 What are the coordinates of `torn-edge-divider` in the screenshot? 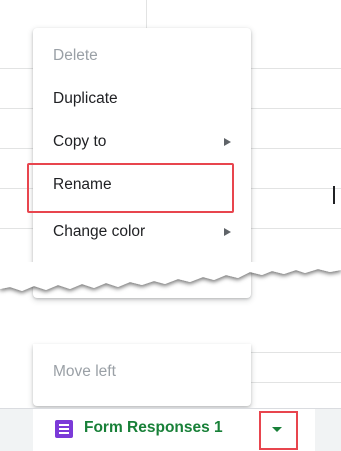 It's located at (170, 276).